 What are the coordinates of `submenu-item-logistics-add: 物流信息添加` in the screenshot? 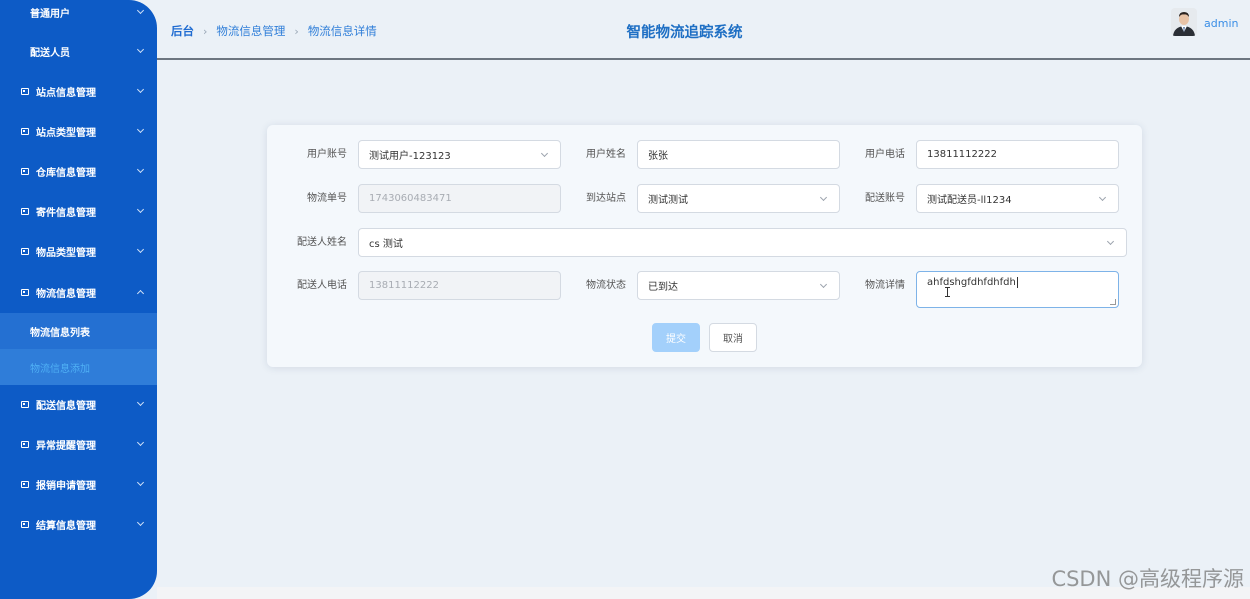 It's located at (78, 367).